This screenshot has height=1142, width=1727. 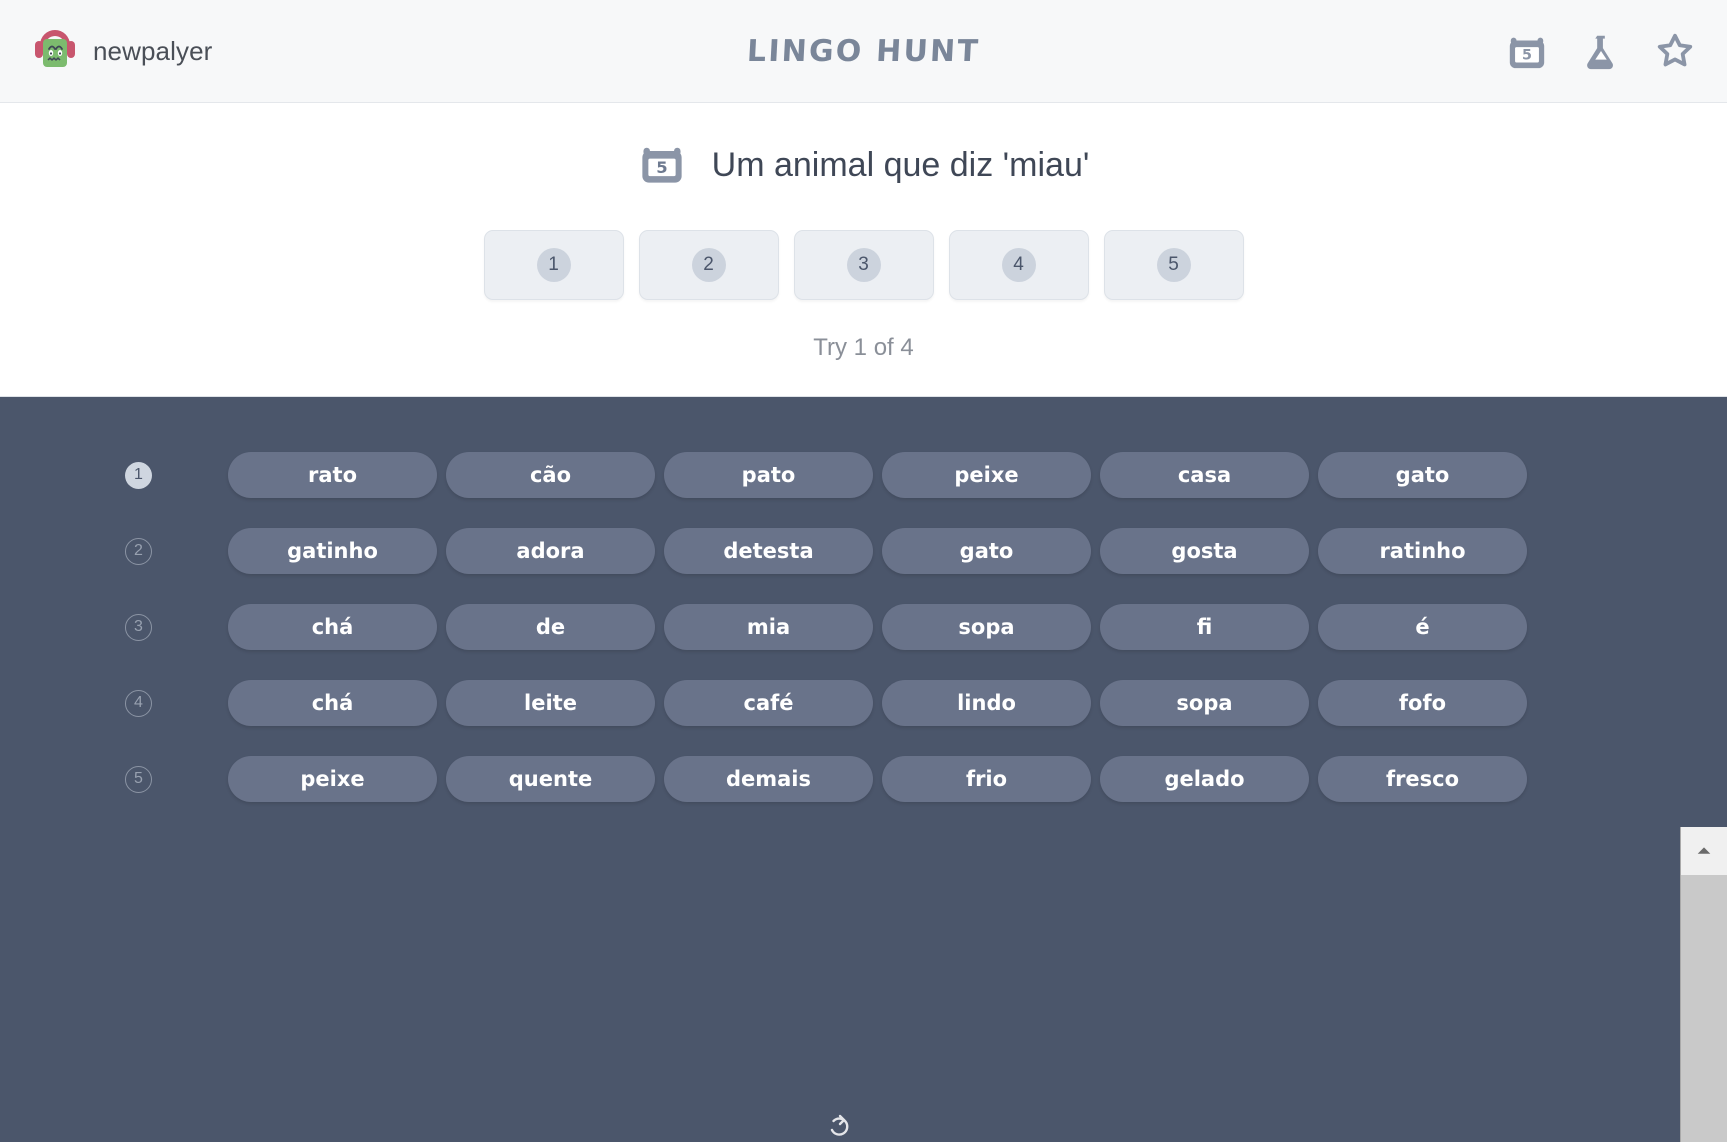 What do you see at coordinates (877, 551) in the screenshot?
I see `word-chip-group: gatinho adora detesta gato gosta ratinho` at bounding box center [877, 551].